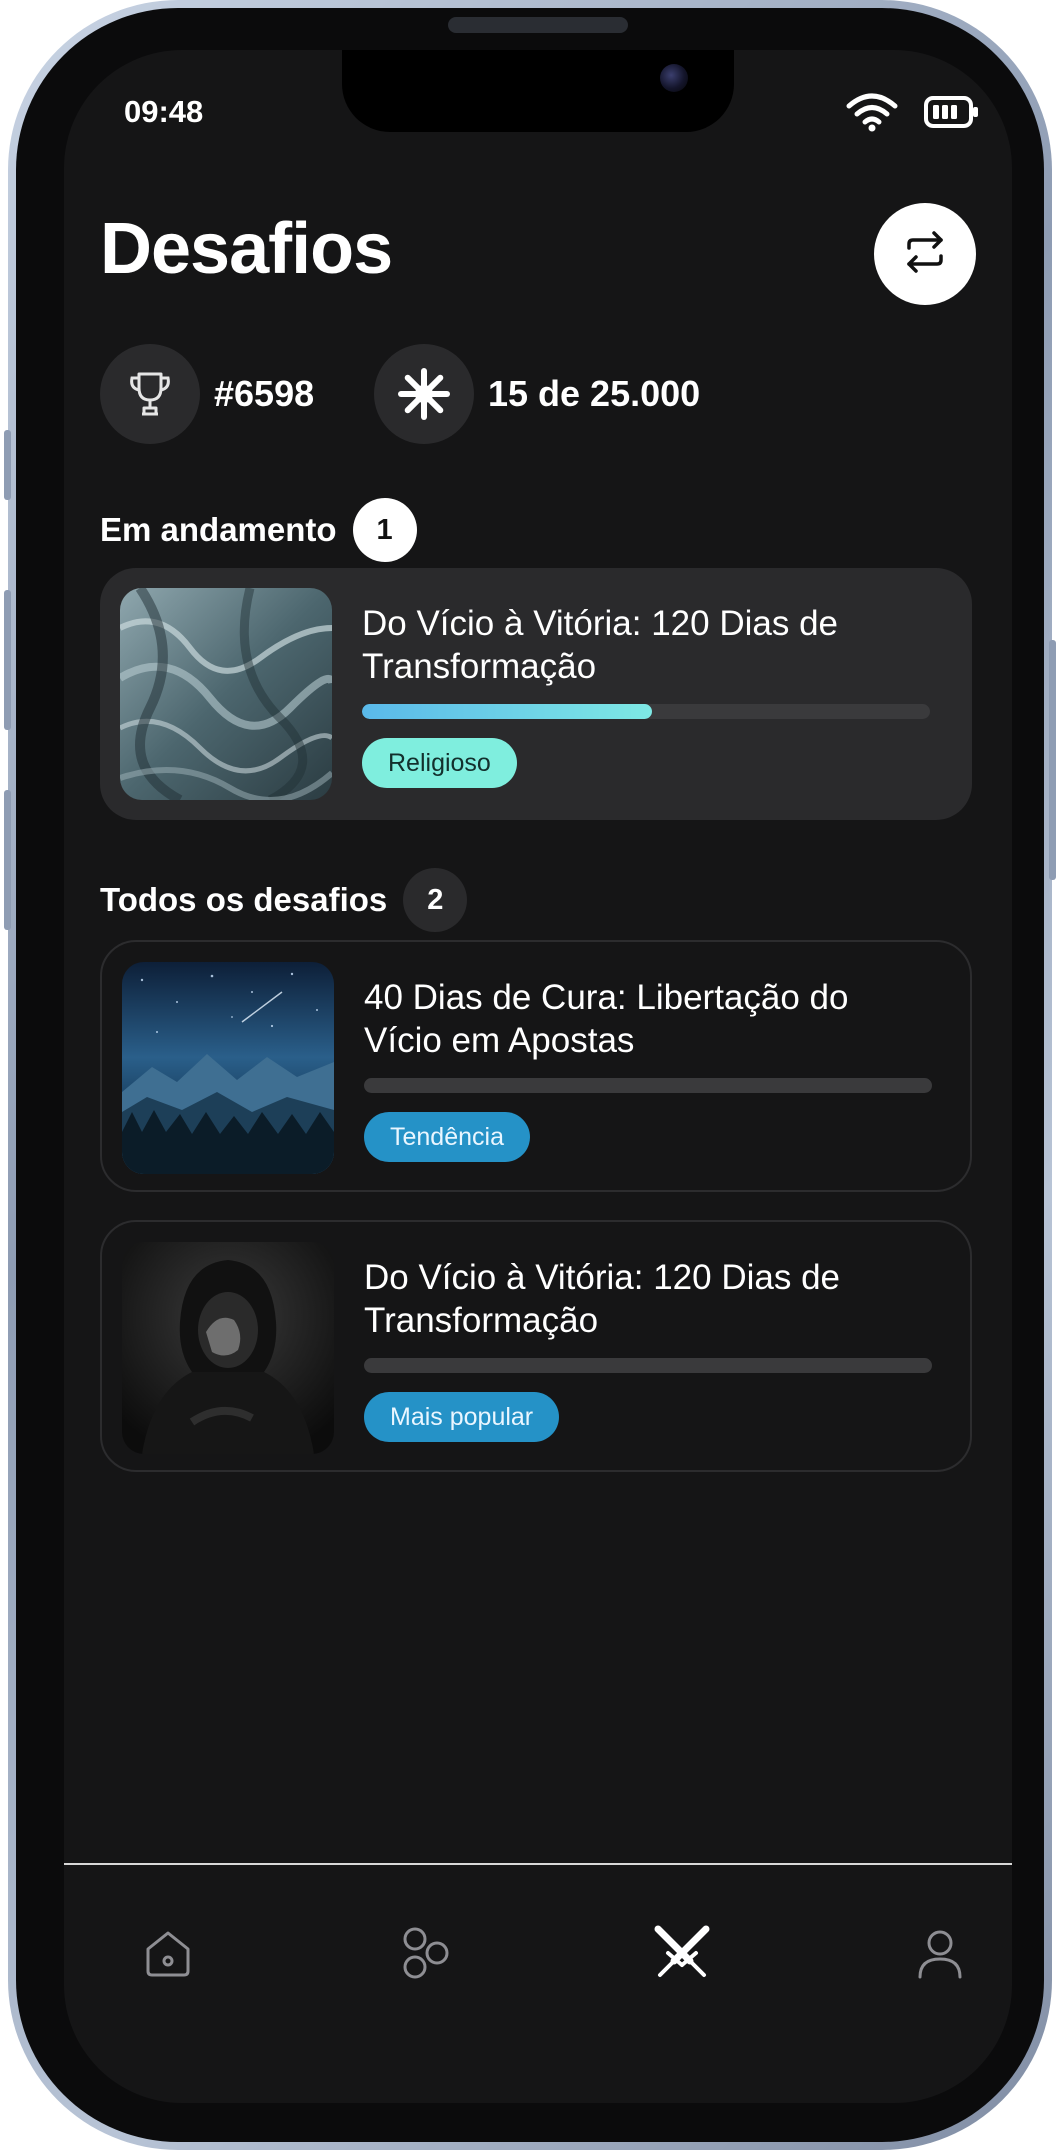 The width and height of the screenshot is (1060, 2153). I want to click on tab-community, so click(425, 1955).